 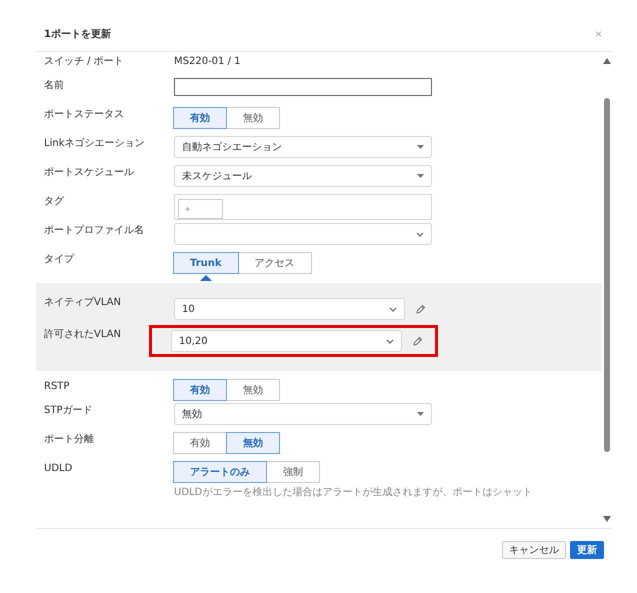 What do you see at coordinates (82, 334) in the screenshot?
I see `field-label: 許可されたVLAN` at bounding box center [82, 334].